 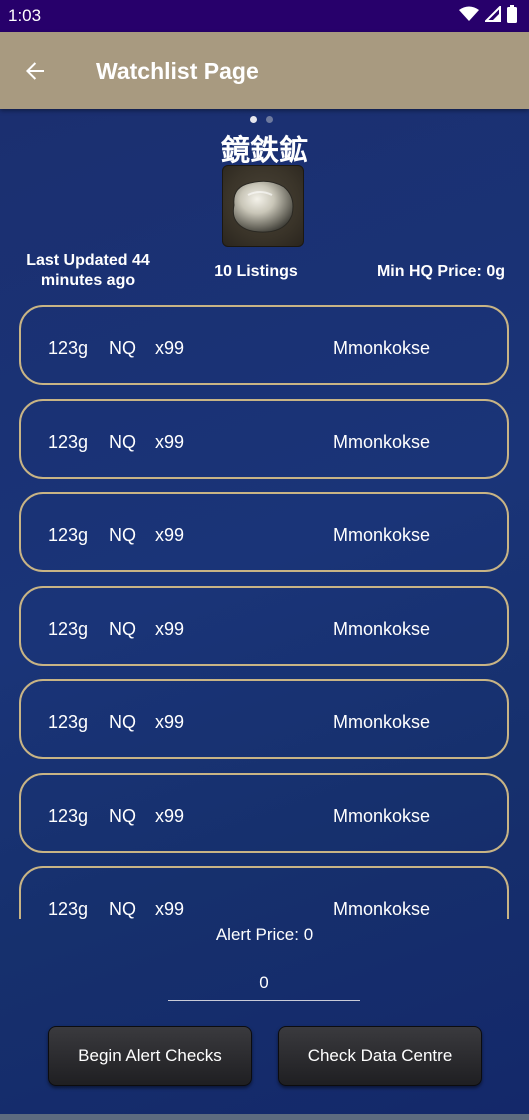 I want to click on check-data-centre-button: Check Data Centre, so click(x=380, y=1056).